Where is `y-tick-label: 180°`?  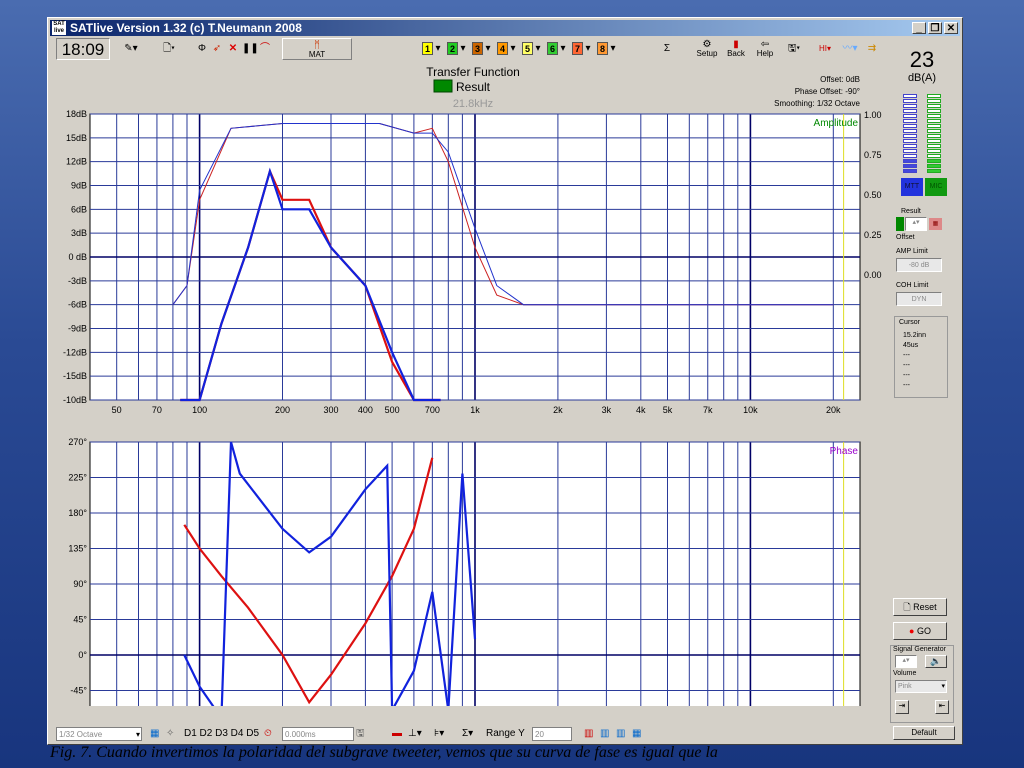 y-tick-label: 180° is located at coordinates (77, 513).